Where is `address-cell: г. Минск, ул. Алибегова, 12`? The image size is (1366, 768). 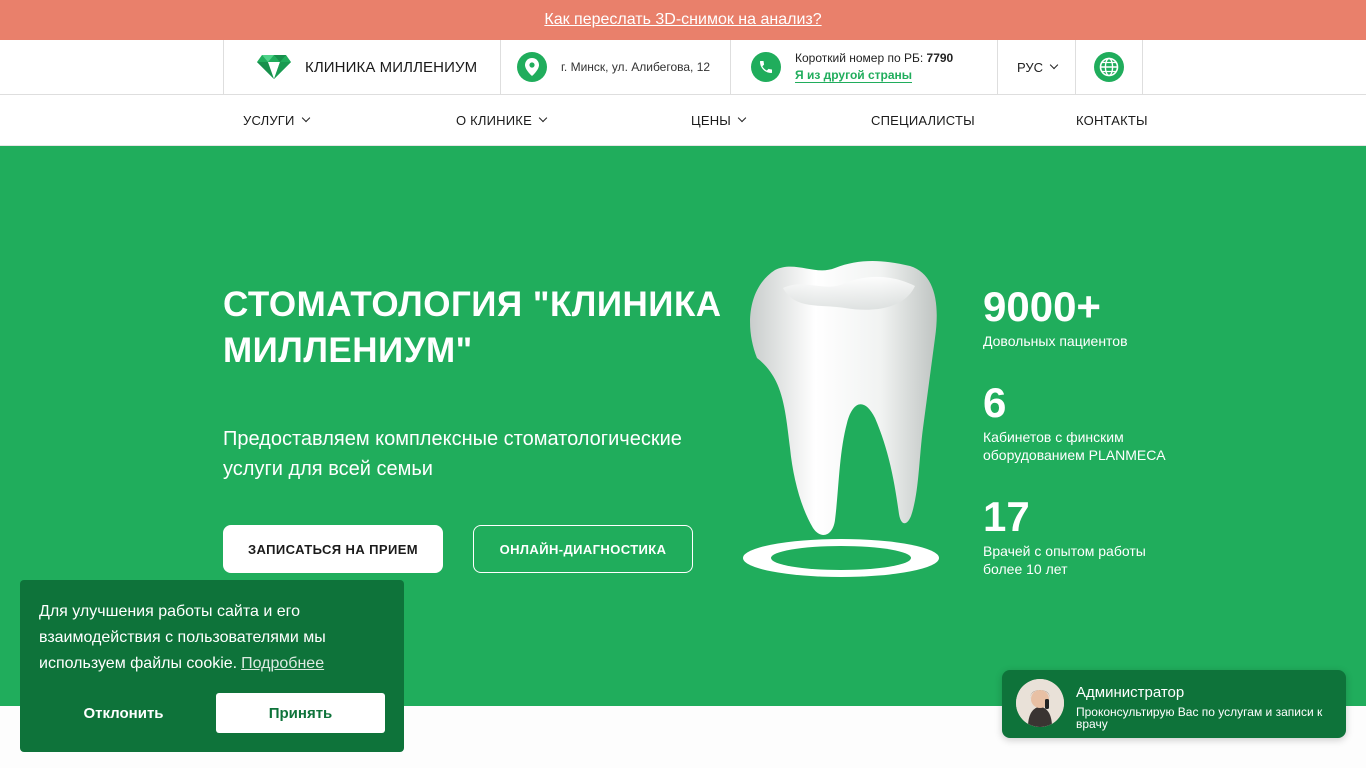
address-cell: г. Минск, ул. Алибегова, 12 is located at coordinates (615, 67).